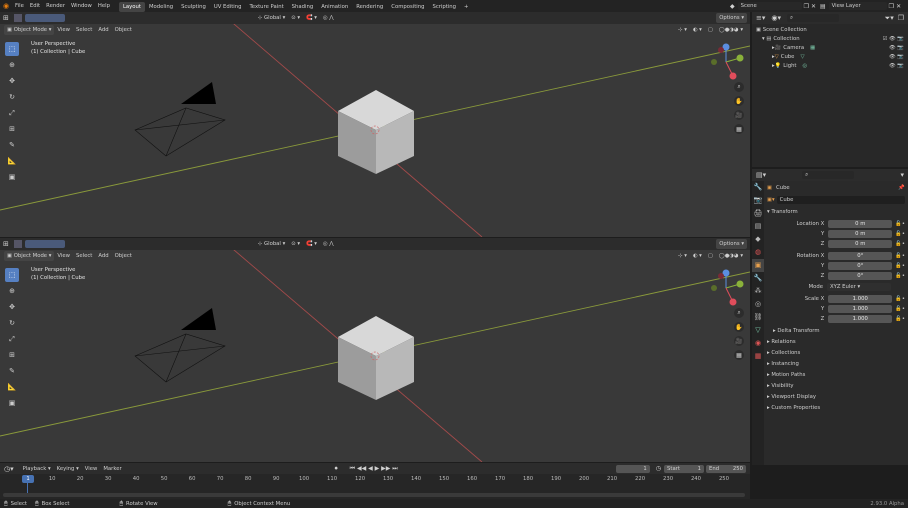  What do you see at coordinates (161, 7) in the screenshot?
I see `tab-modeling: Modeling` at bounding box center [161, 7].